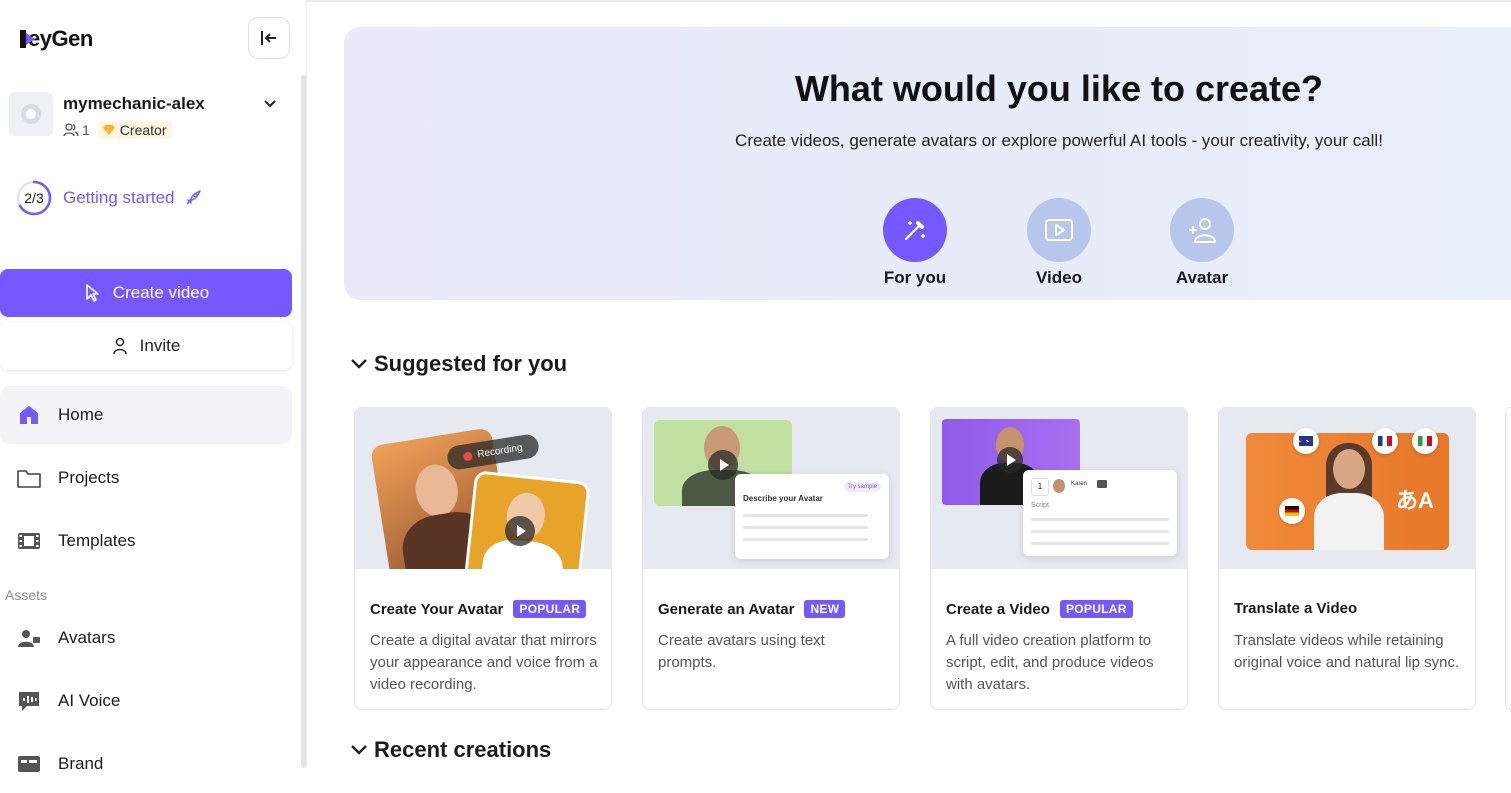 This screenshot has height=793, width=1511. I want to click on card-thumbnail: Recording, so click(483, 488).